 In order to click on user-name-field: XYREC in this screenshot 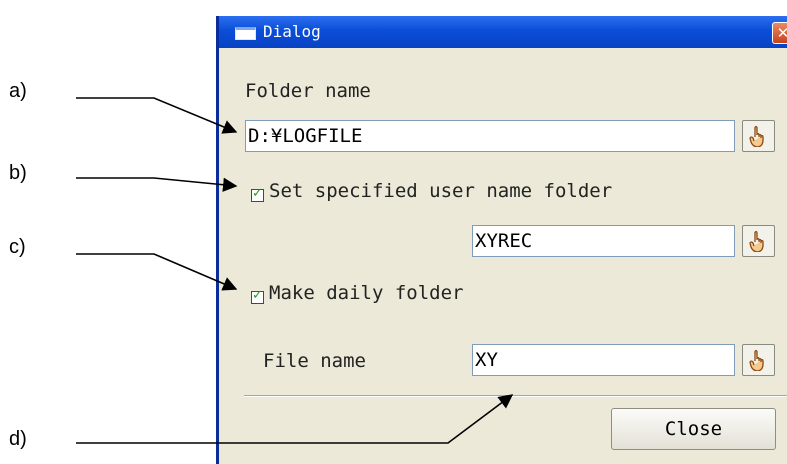, I will do `click(603, 241)`.